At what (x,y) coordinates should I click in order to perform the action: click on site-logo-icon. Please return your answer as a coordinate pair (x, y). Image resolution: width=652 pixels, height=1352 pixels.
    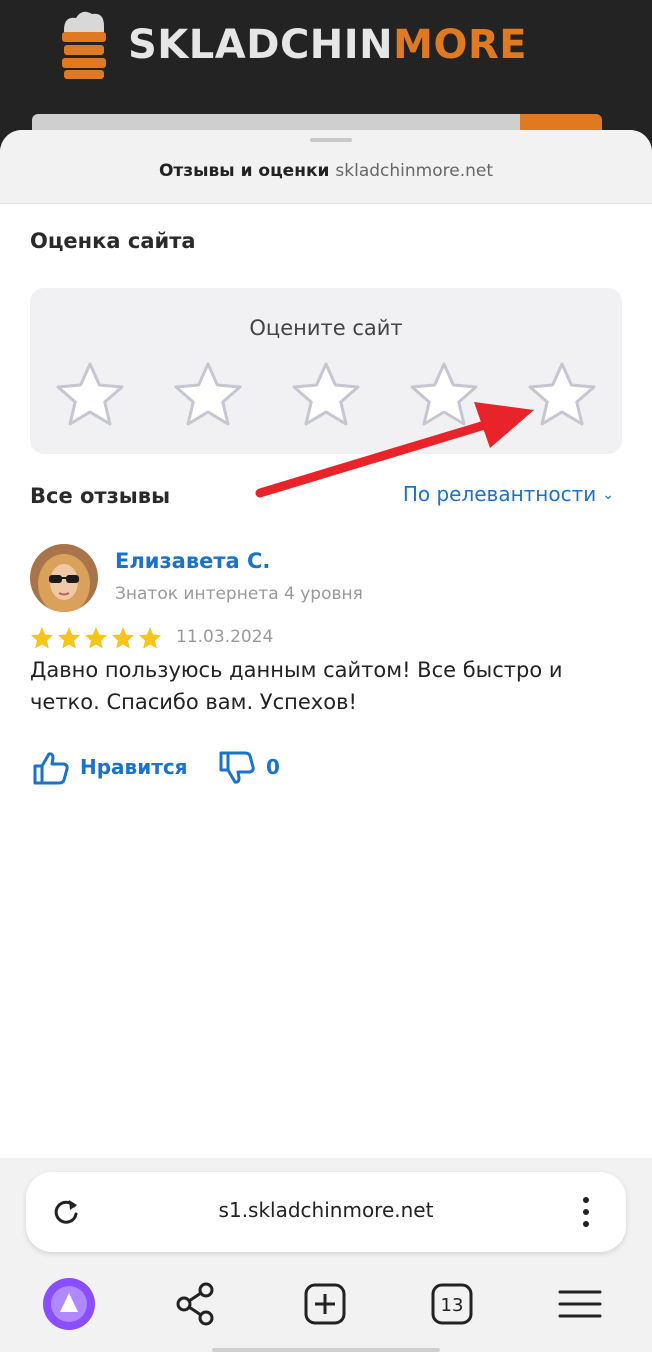
    Looking at the image, I should click on (84, 45).